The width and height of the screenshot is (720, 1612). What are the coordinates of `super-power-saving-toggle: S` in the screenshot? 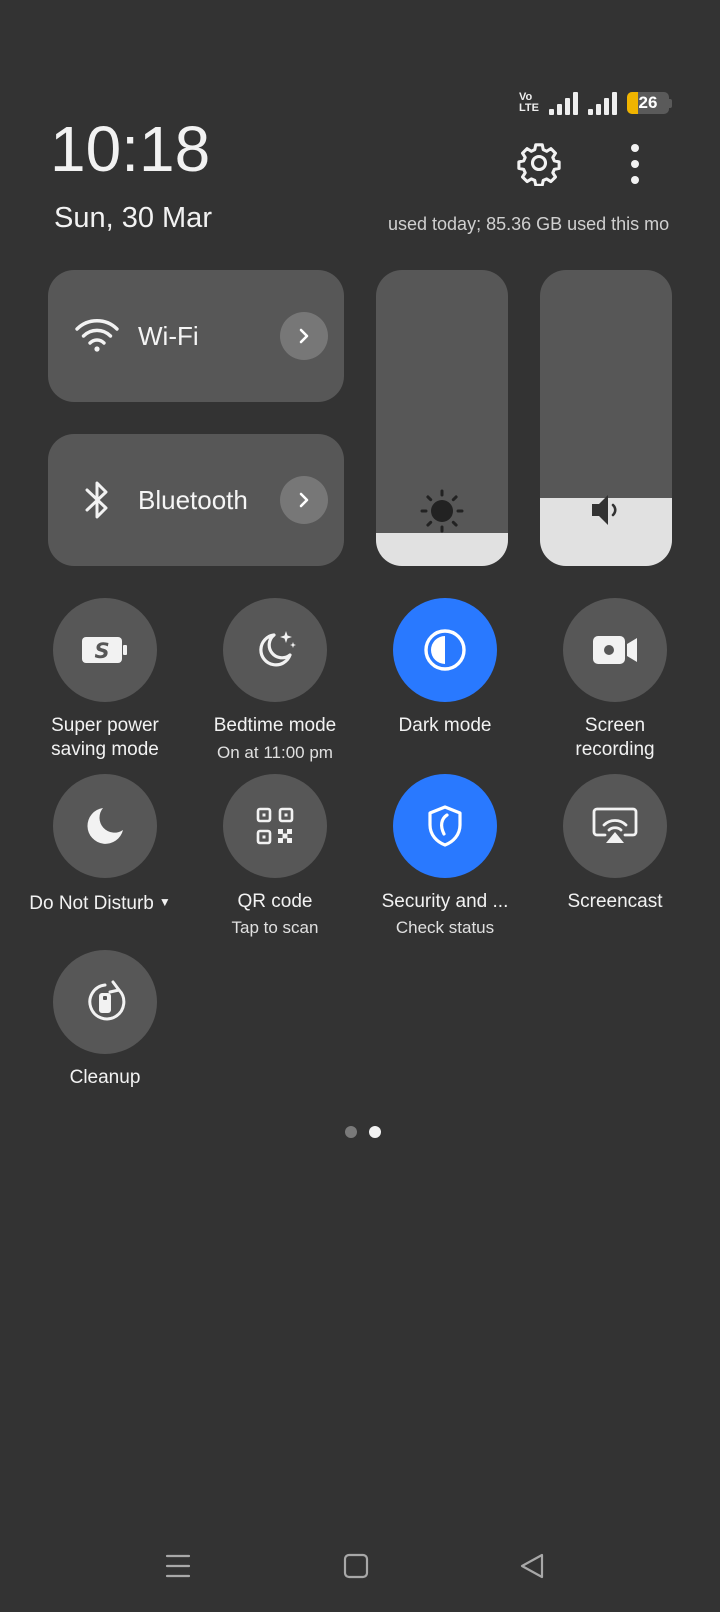 It's located at (105, 650).